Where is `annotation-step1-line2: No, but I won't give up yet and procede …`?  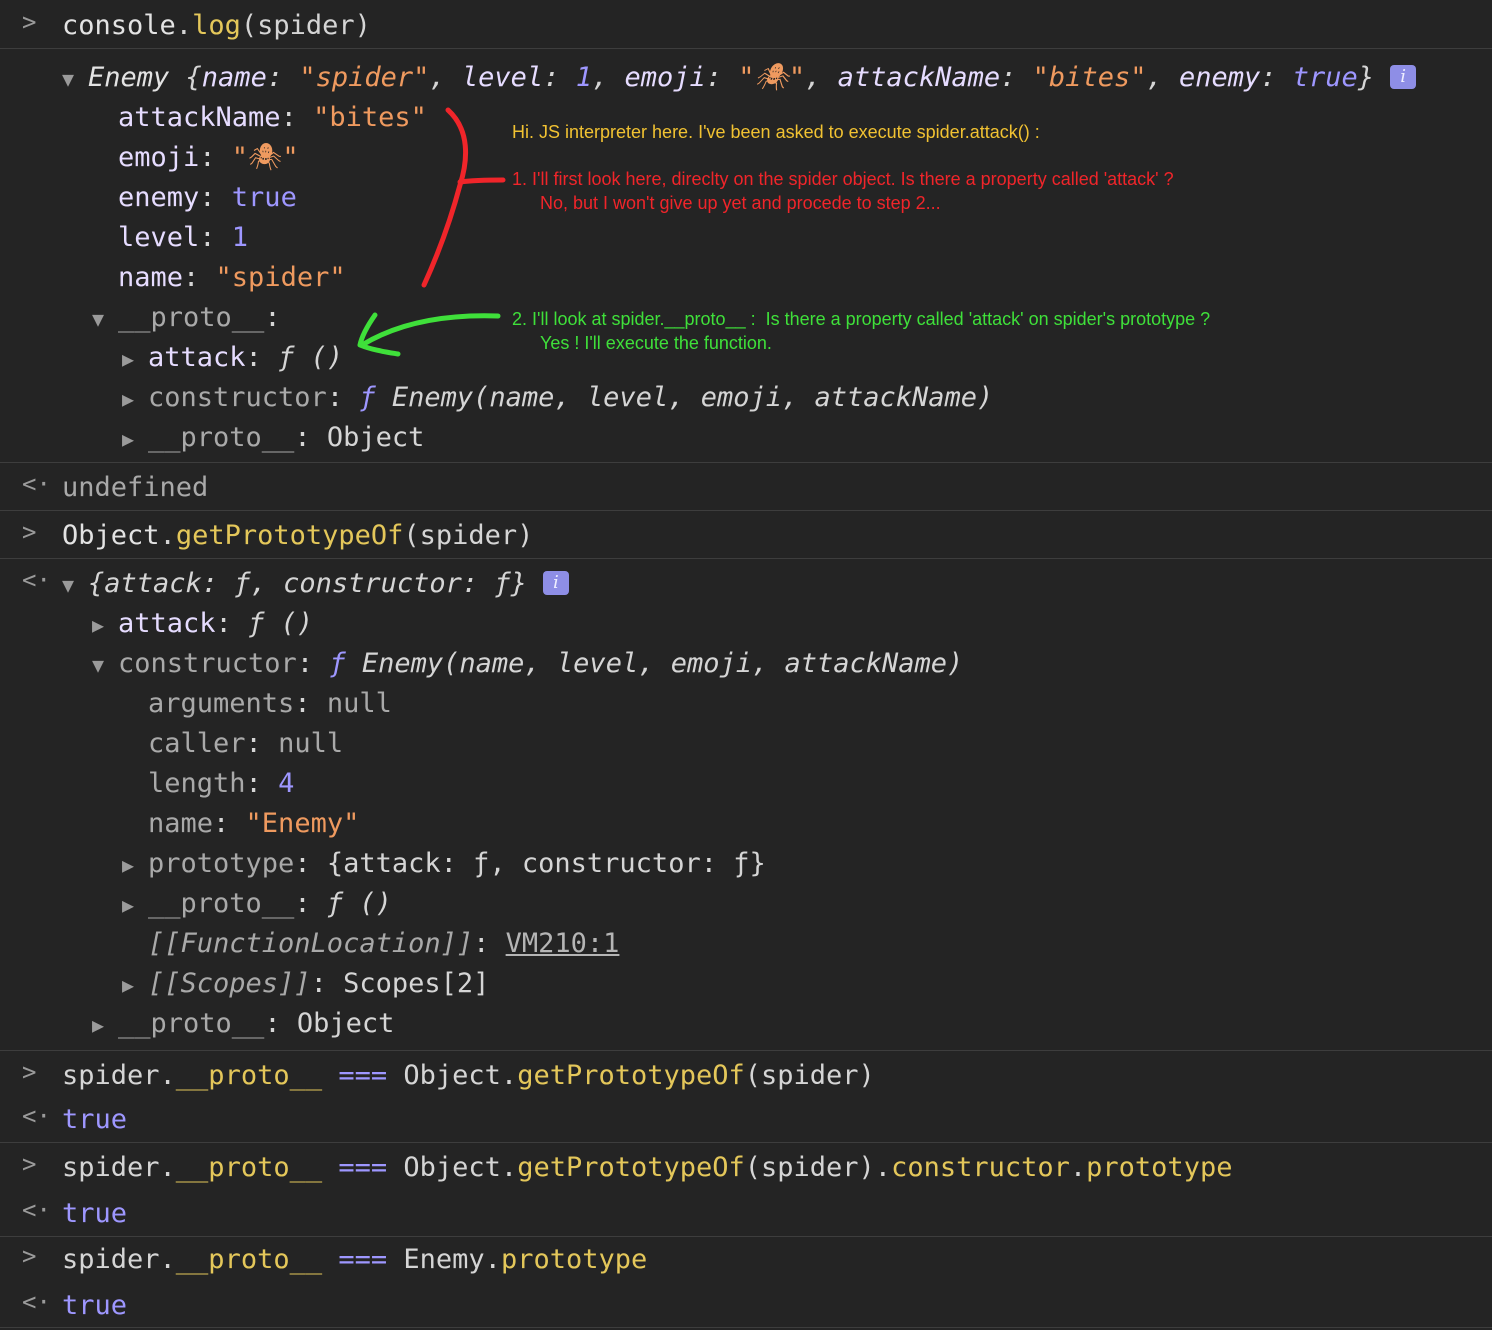 annotation-step1-line2: No, but I won't give up yet and procede … is located at coordinates (740, 203).